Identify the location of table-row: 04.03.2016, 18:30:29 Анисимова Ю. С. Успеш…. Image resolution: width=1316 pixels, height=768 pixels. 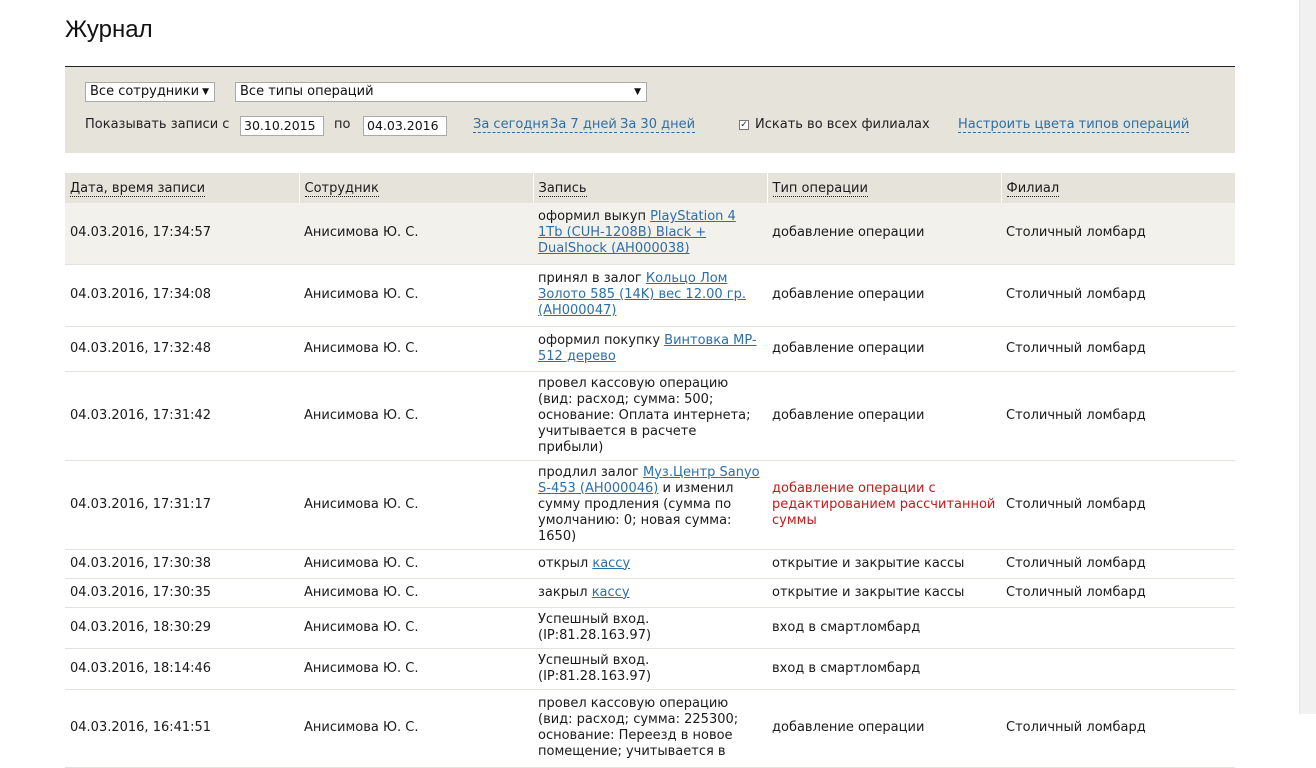
(650, 628).